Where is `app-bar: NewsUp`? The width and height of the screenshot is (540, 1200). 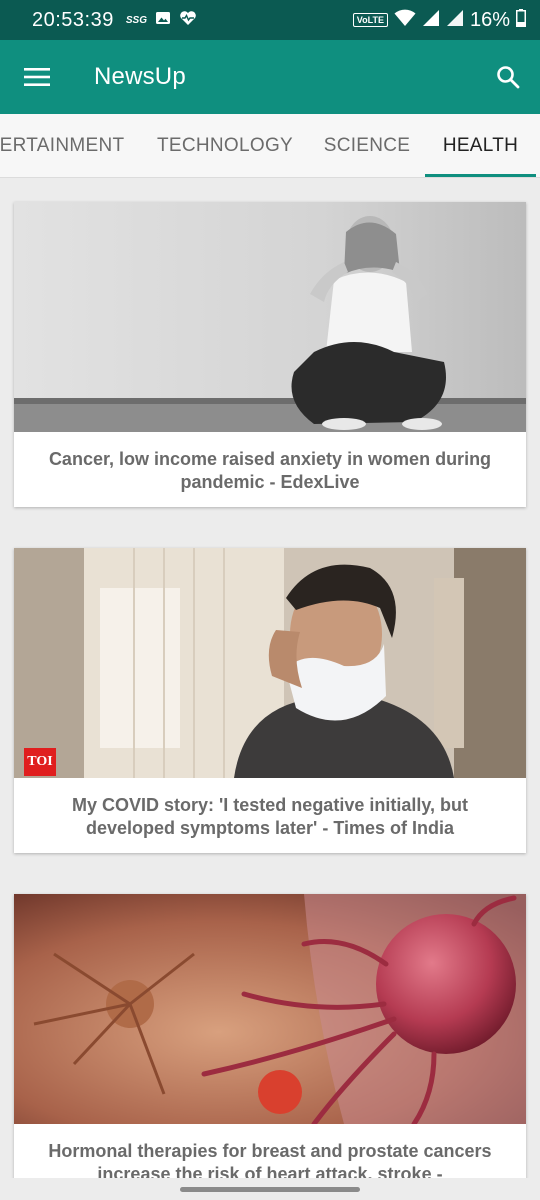
app-bar: NewsUp is located at coordinates (270, 77).